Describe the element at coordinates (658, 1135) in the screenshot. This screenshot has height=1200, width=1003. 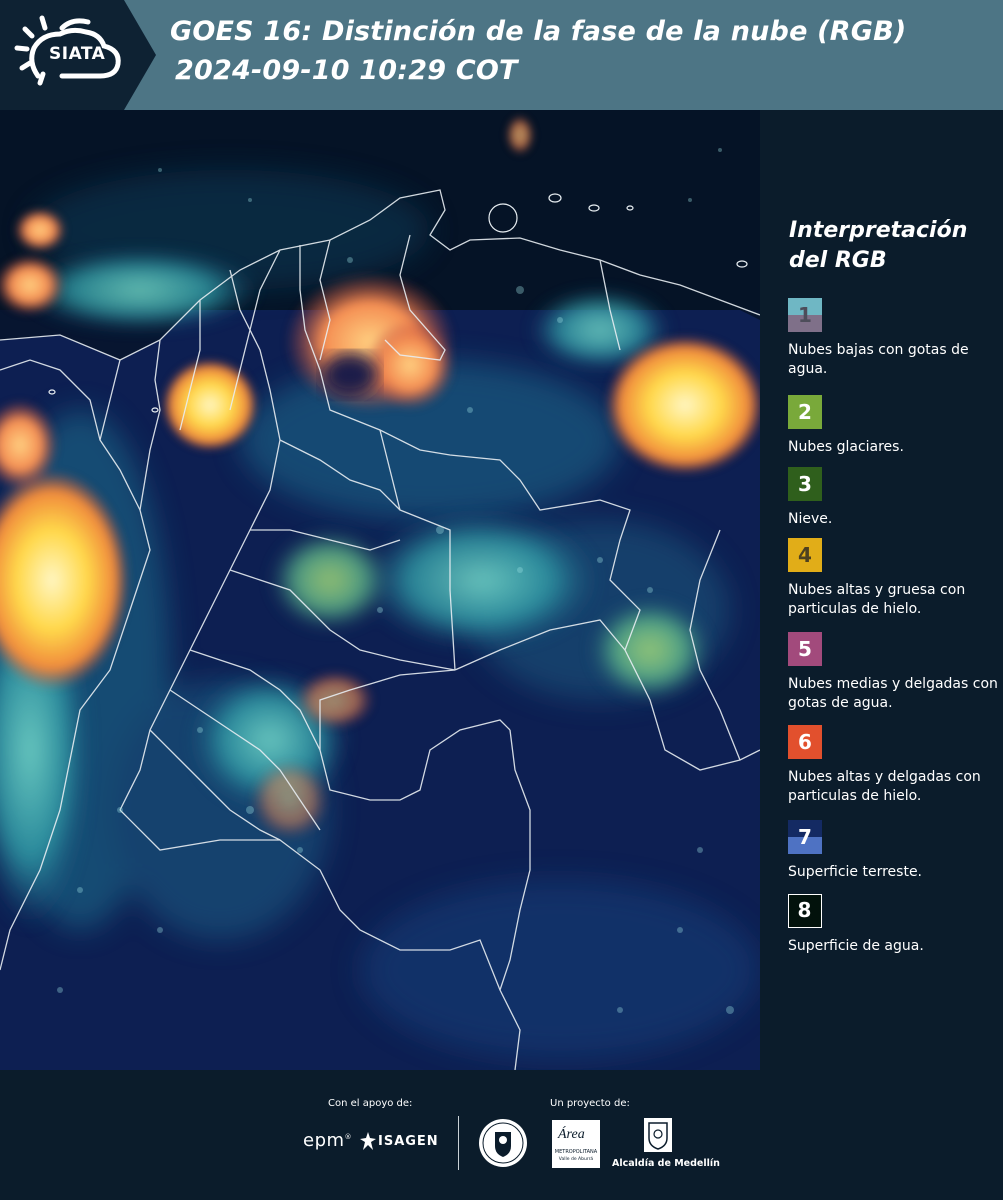
I see `alcaldia-shield-icon` at that location.